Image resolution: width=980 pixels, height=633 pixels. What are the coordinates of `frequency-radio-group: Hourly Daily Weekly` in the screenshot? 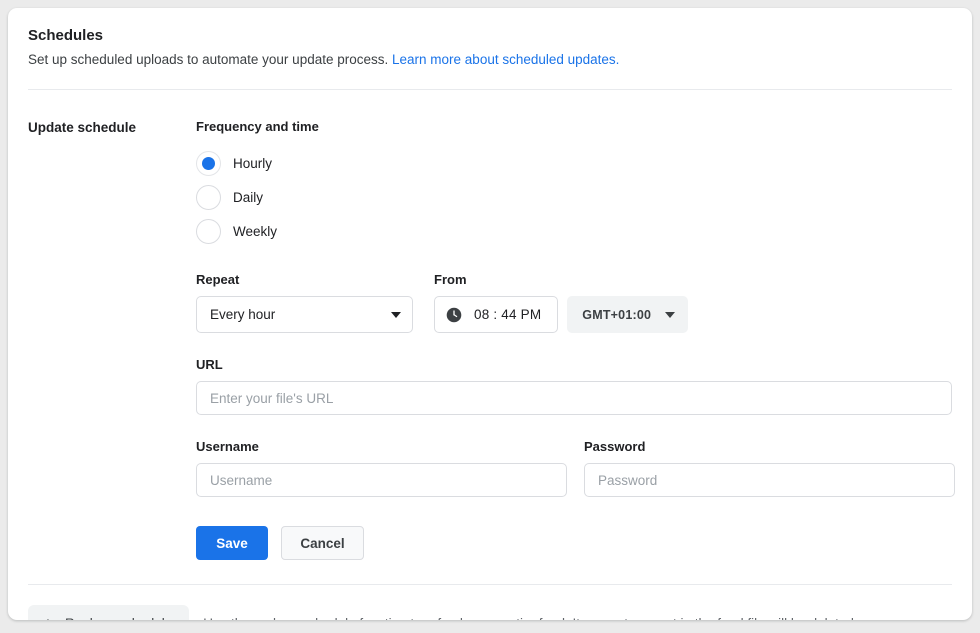 It's located at (574, 197).